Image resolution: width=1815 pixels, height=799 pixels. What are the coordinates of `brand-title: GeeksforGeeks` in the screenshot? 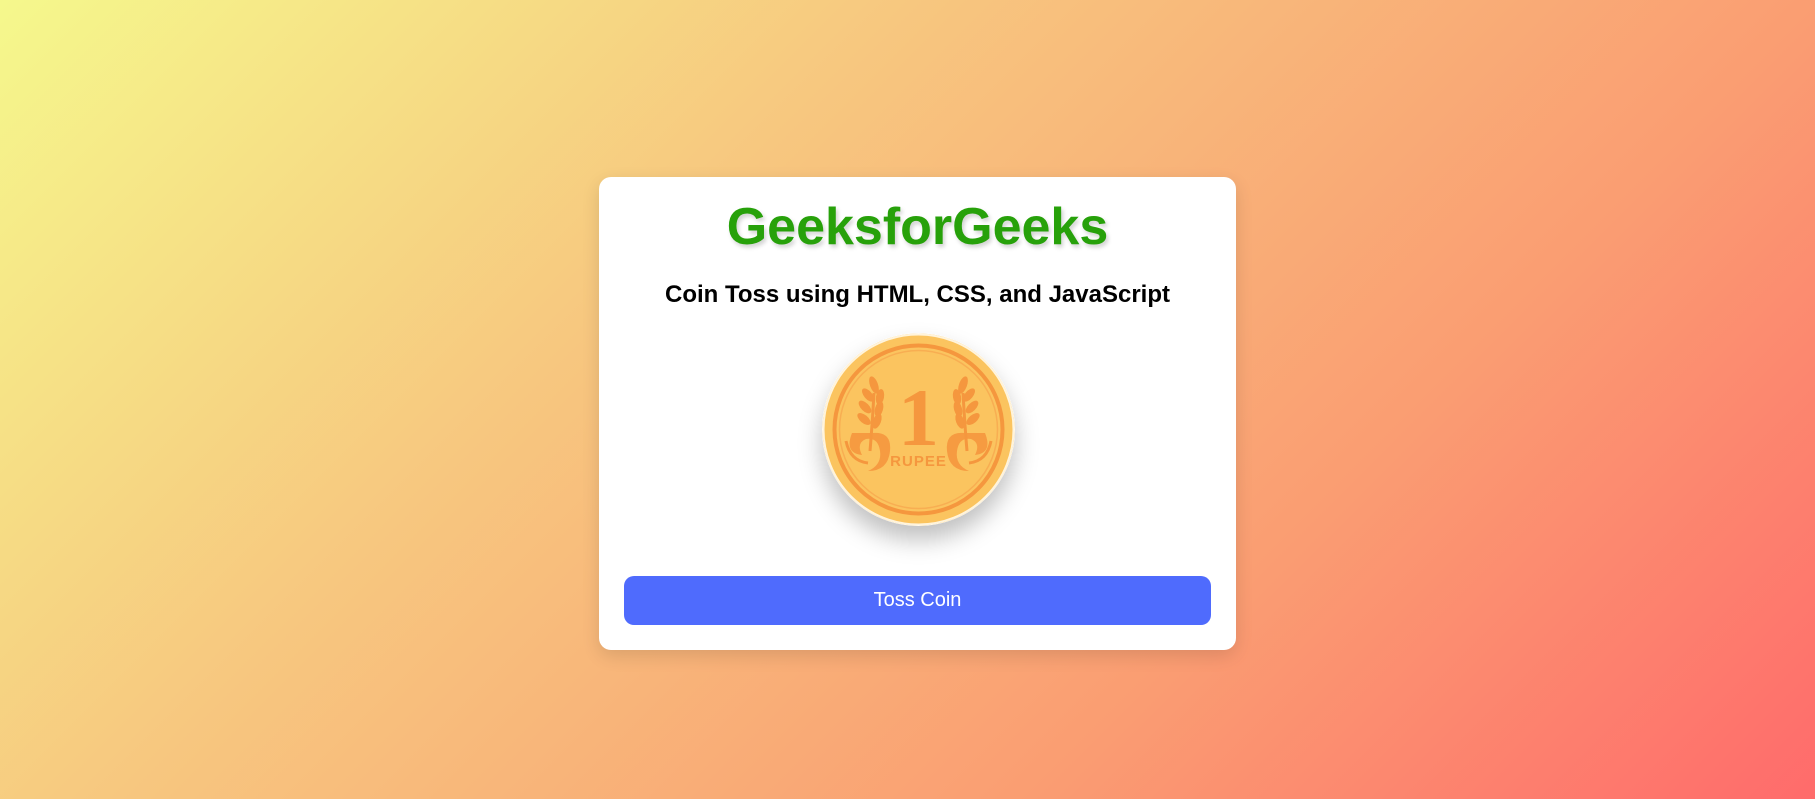 It's located at (917, 227).